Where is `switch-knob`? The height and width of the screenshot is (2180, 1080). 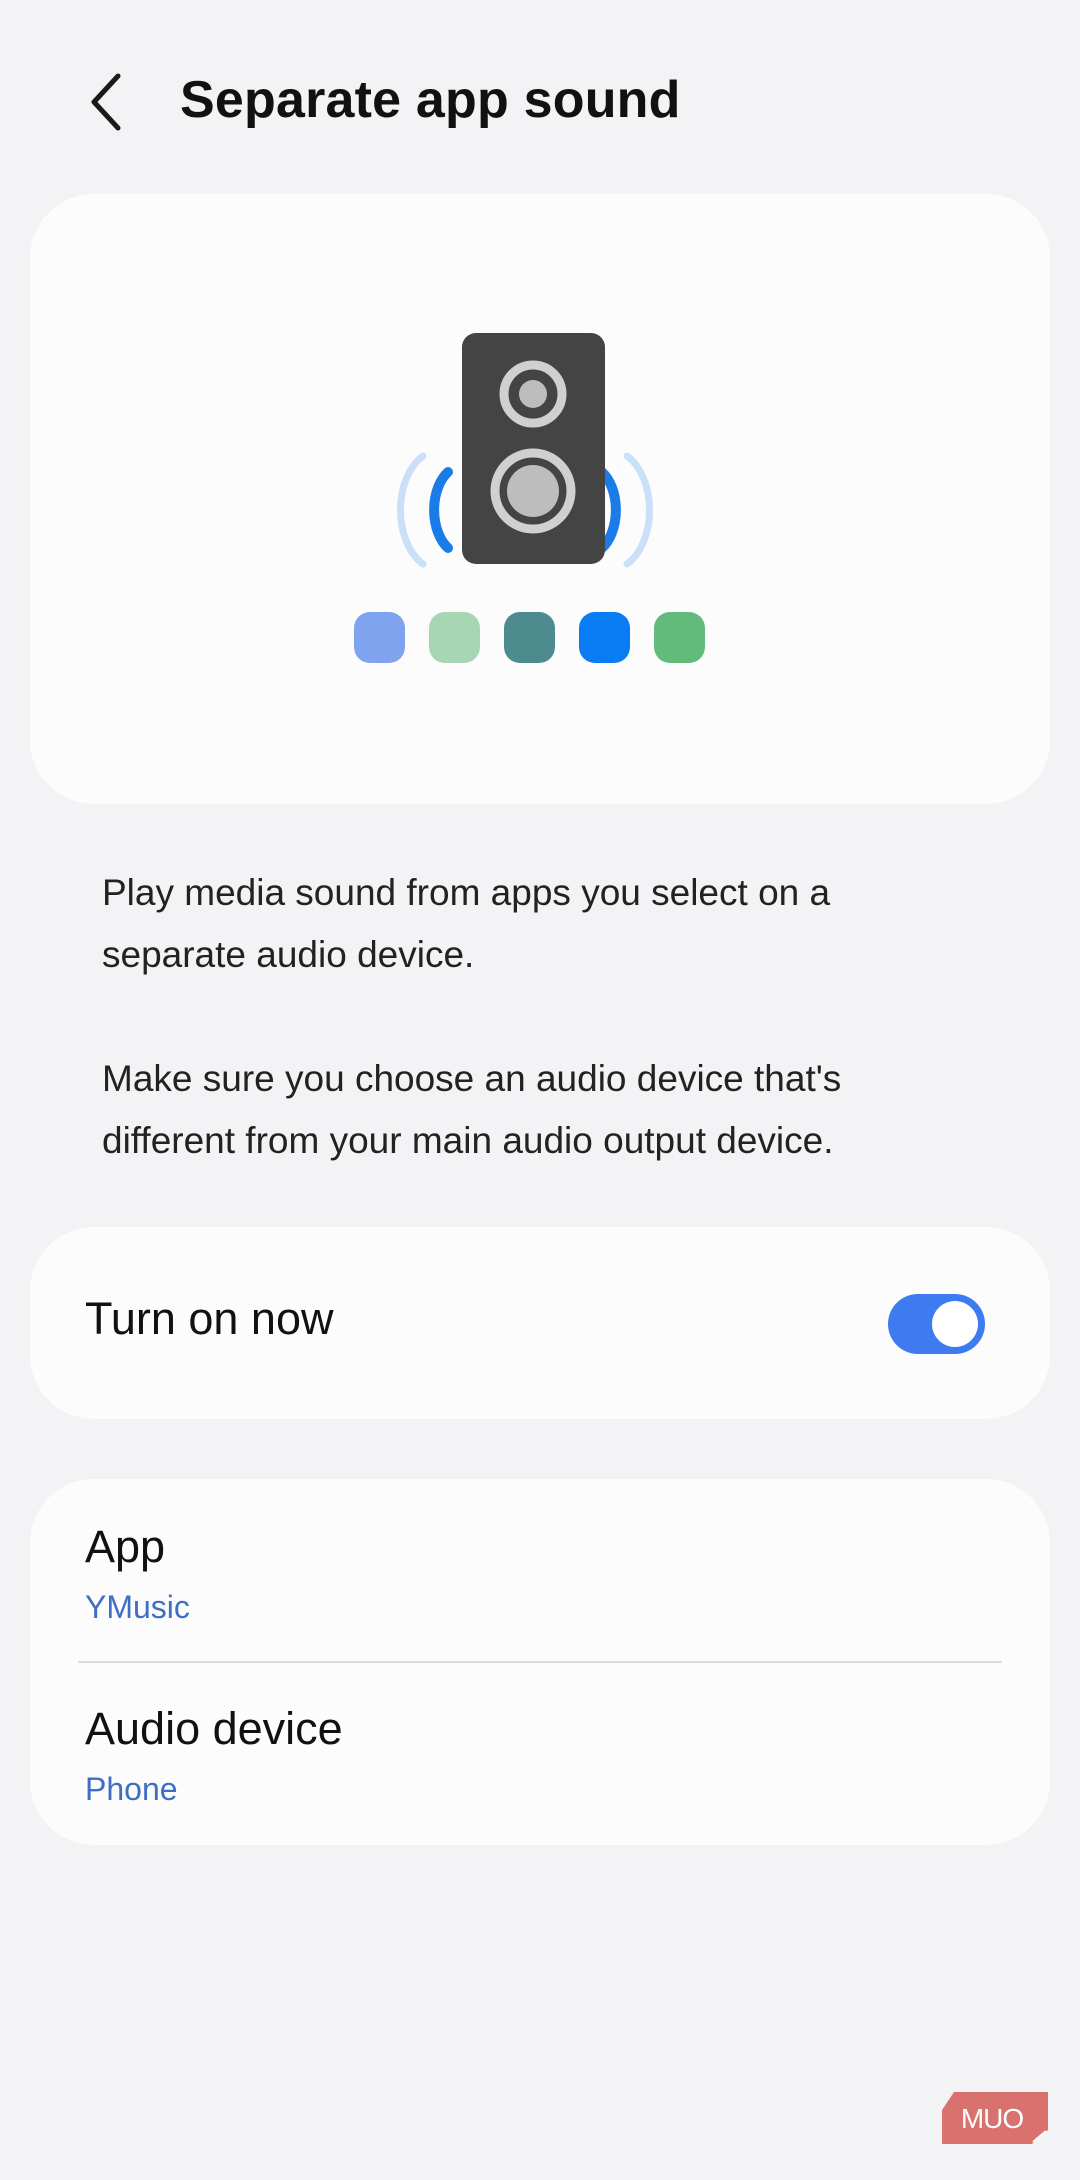 switch-knob is located at coordinates (955, 1324).